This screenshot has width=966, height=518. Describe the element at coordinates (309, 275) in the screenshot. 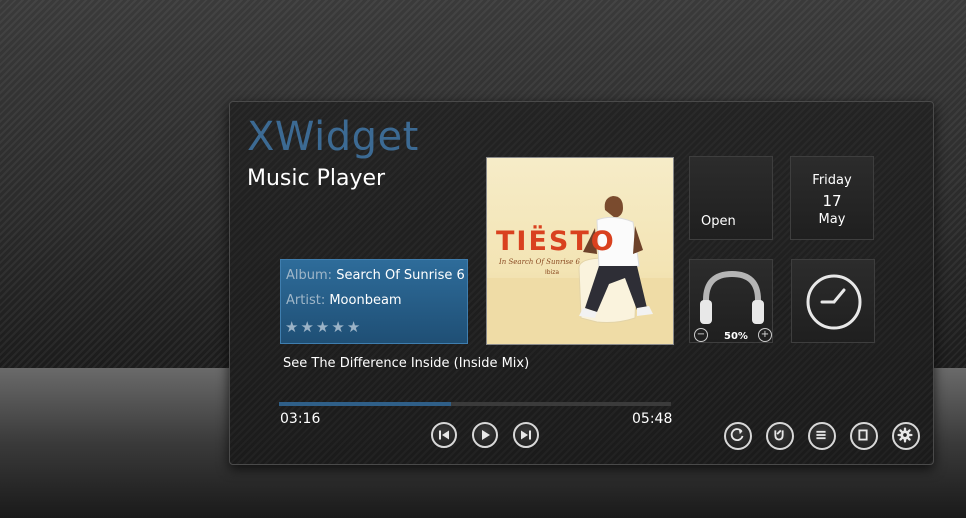

I see `album-label: Album:` at that location.